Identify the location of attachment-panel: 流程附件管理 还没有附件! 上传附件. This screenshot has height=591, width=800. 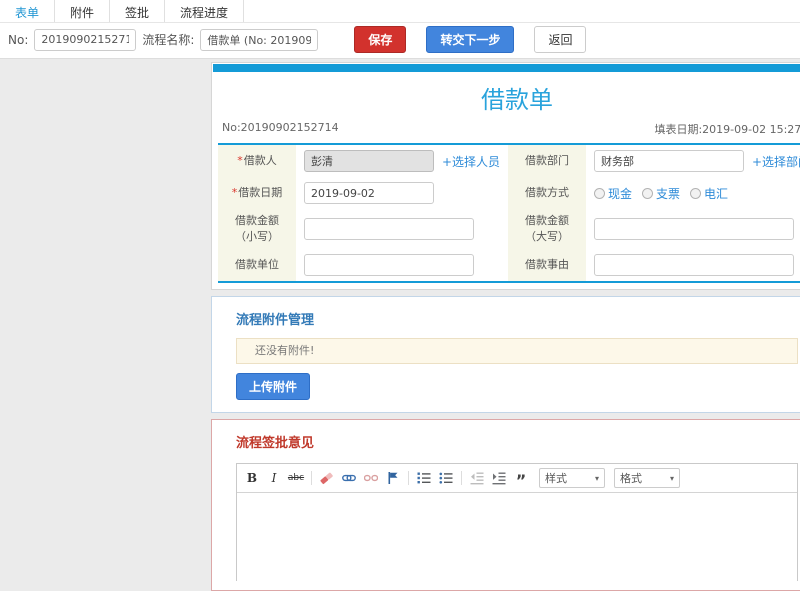
(505, 354).